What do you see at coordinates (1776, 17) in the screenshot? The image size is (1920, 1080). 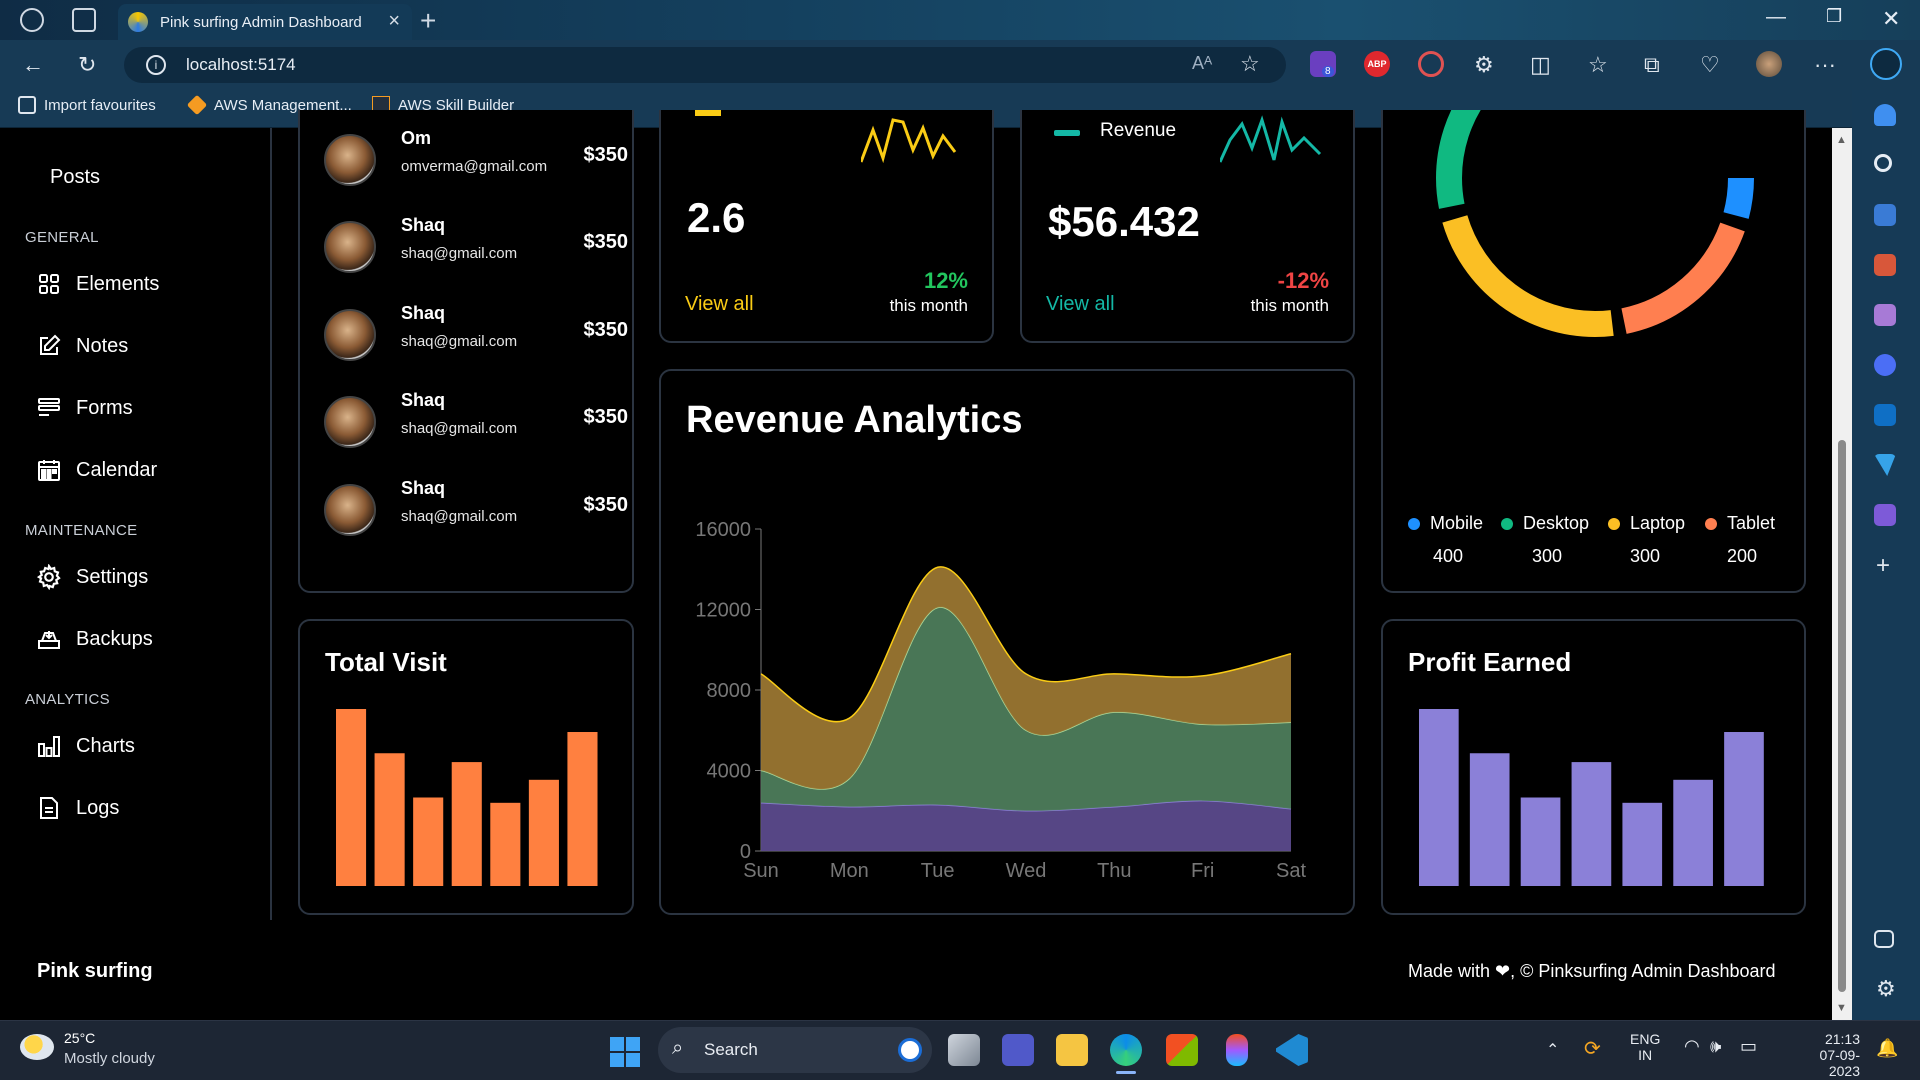 I see `minimize-icon: —` at bounding box center [1776, 17].